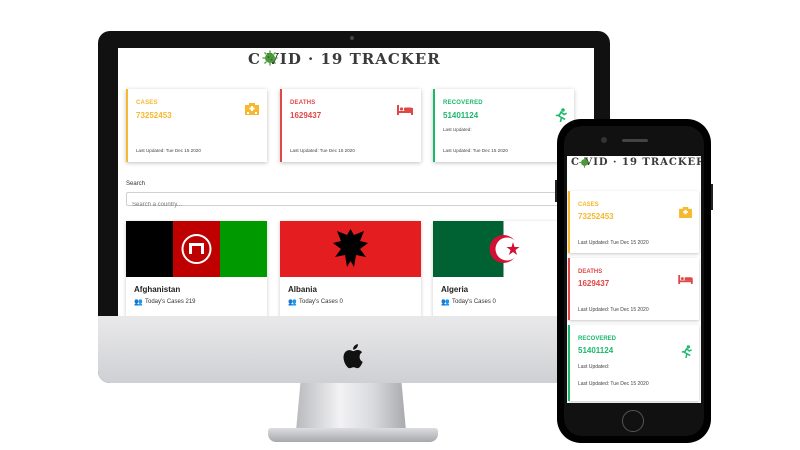 This screenshot has width=800, height=450. What do you see at coordinates (350, 249) in the screenshot?
I see `albania-flag` at bounding box center [350, 249].